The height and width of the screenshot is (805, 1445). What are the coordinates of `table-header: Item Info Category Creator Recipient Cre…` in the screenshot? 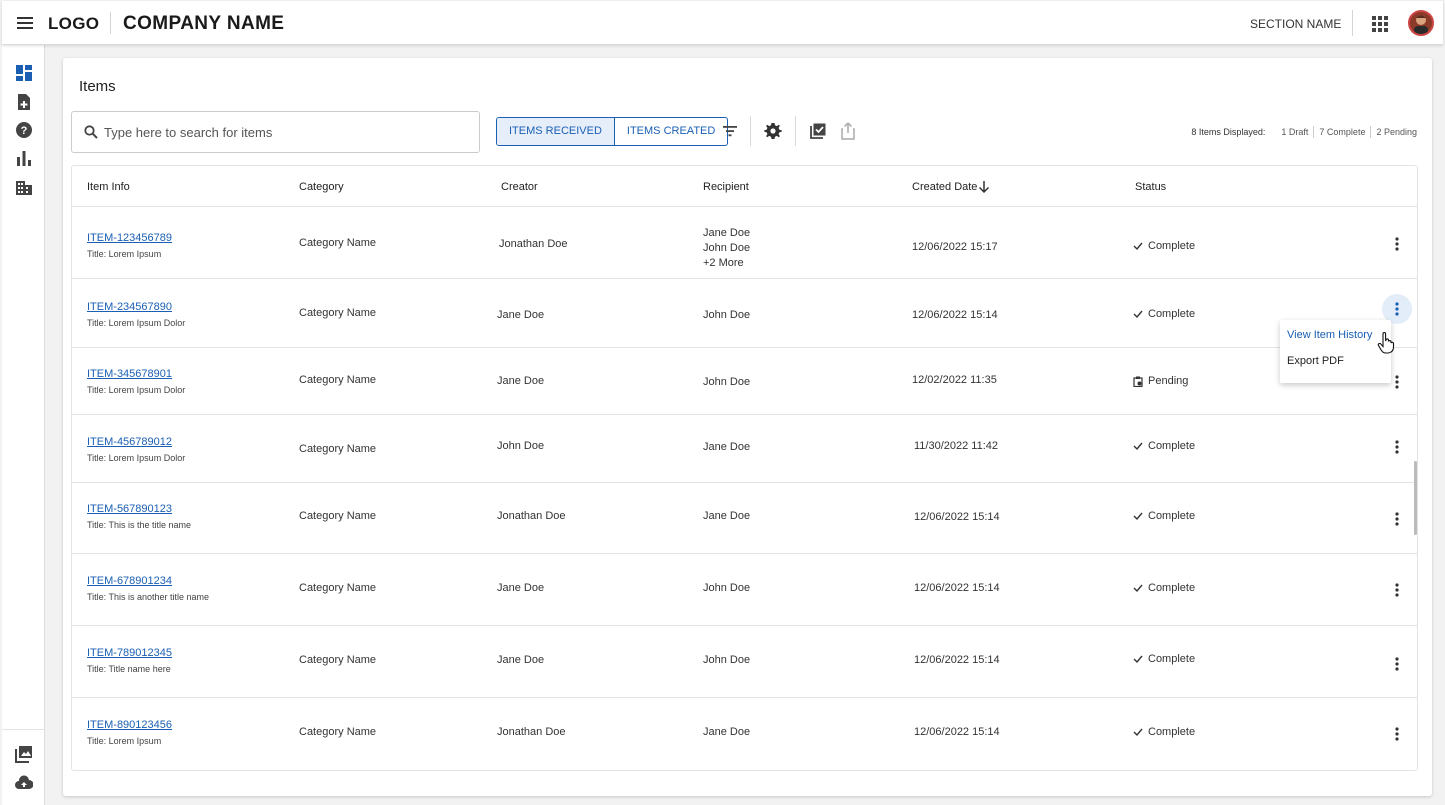 It's located at (744, 186).